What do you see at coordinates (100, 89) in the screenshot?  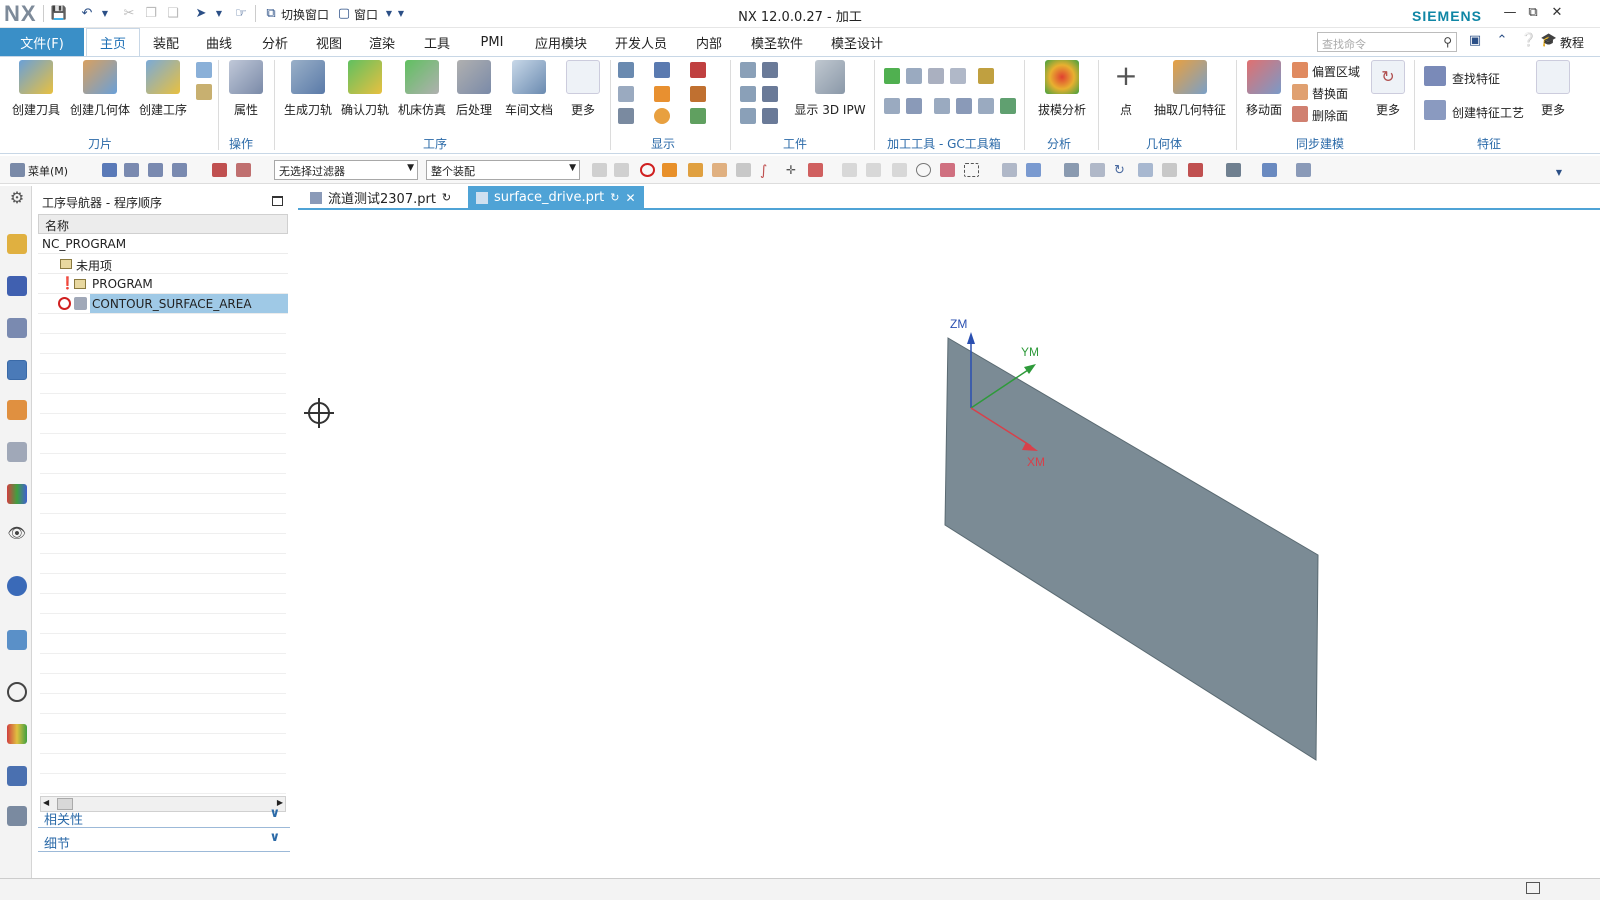 I see `create-geometry-button: 创建几何体` at bounding box center [100, 89].